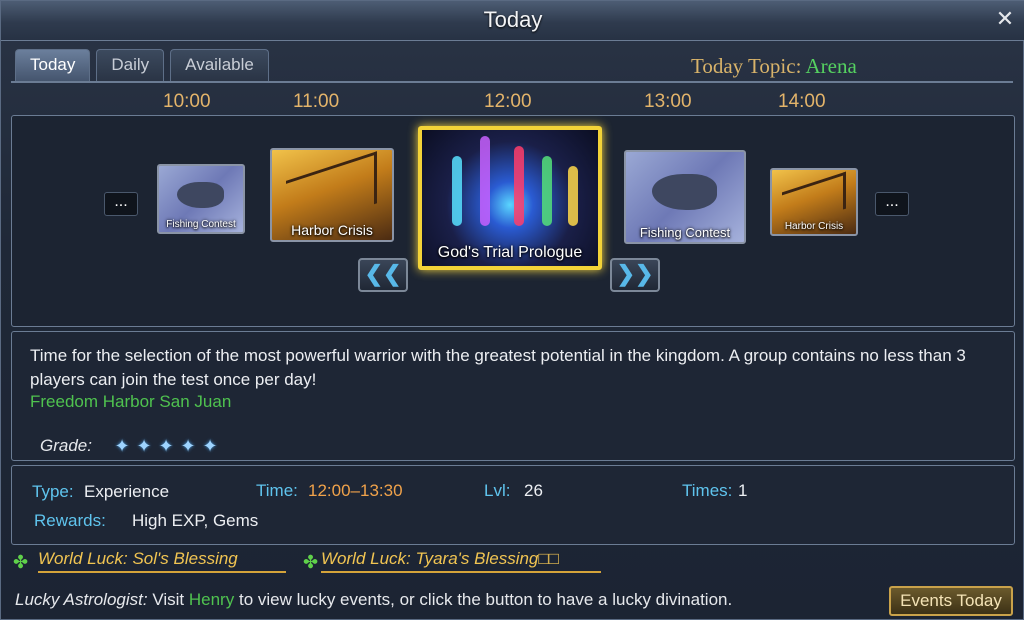 The width and height of the screenshot is (1024, 620). What do you see at coordinates (53, 491) in the screenshot?
I see `type-label: Type:` at bounding box center [53, 491].